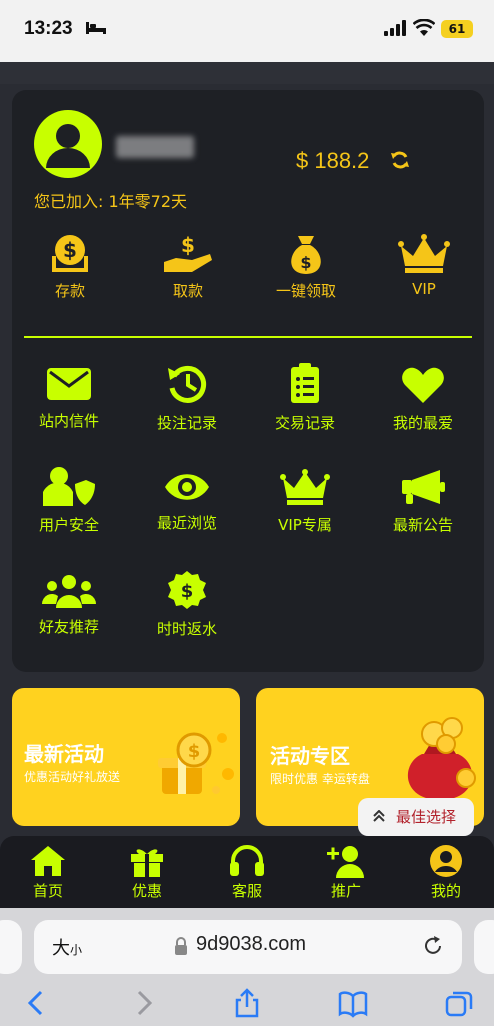 Image resolution: width=494 pixels, height=1026 pixels. Describe the element at coordinates (126, 757) in the screenshot. I see `promo-card-latest-events: 最新活动 优惠活动好礼放送 $` at that location.